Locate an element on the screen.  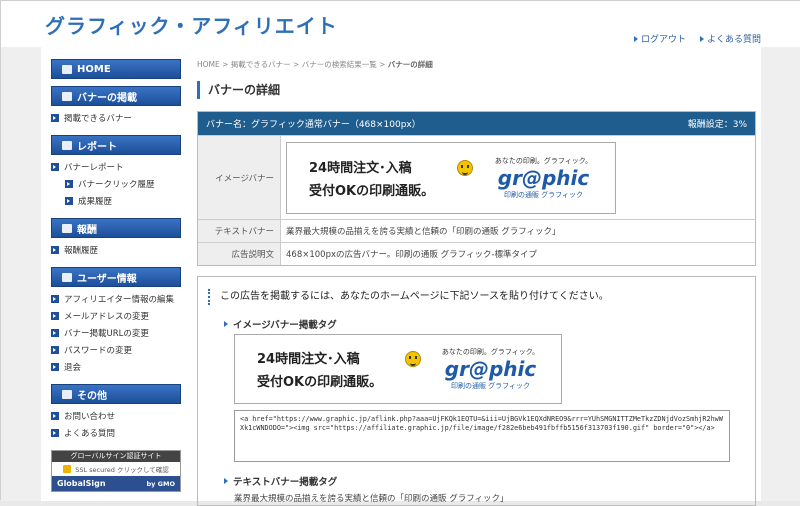
sidebar-item-available-banners: 掲載できるバナー is located at coordinates (116, 117).